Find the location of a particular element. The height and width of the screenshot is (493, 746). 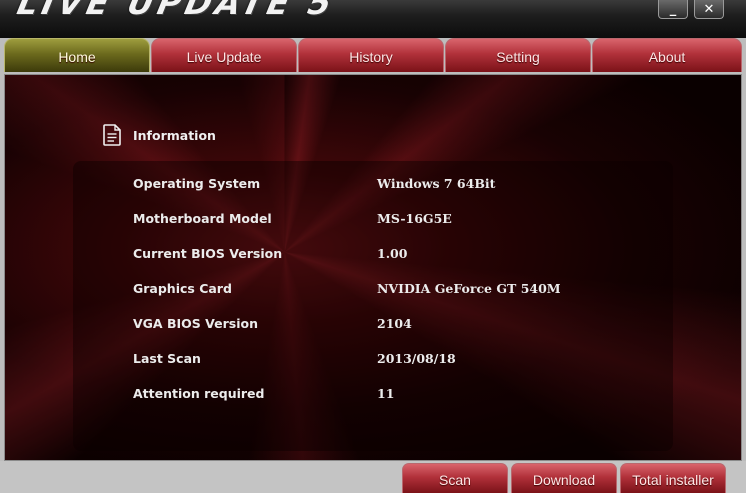

tab-about: About is located at coordinates (667, 55).